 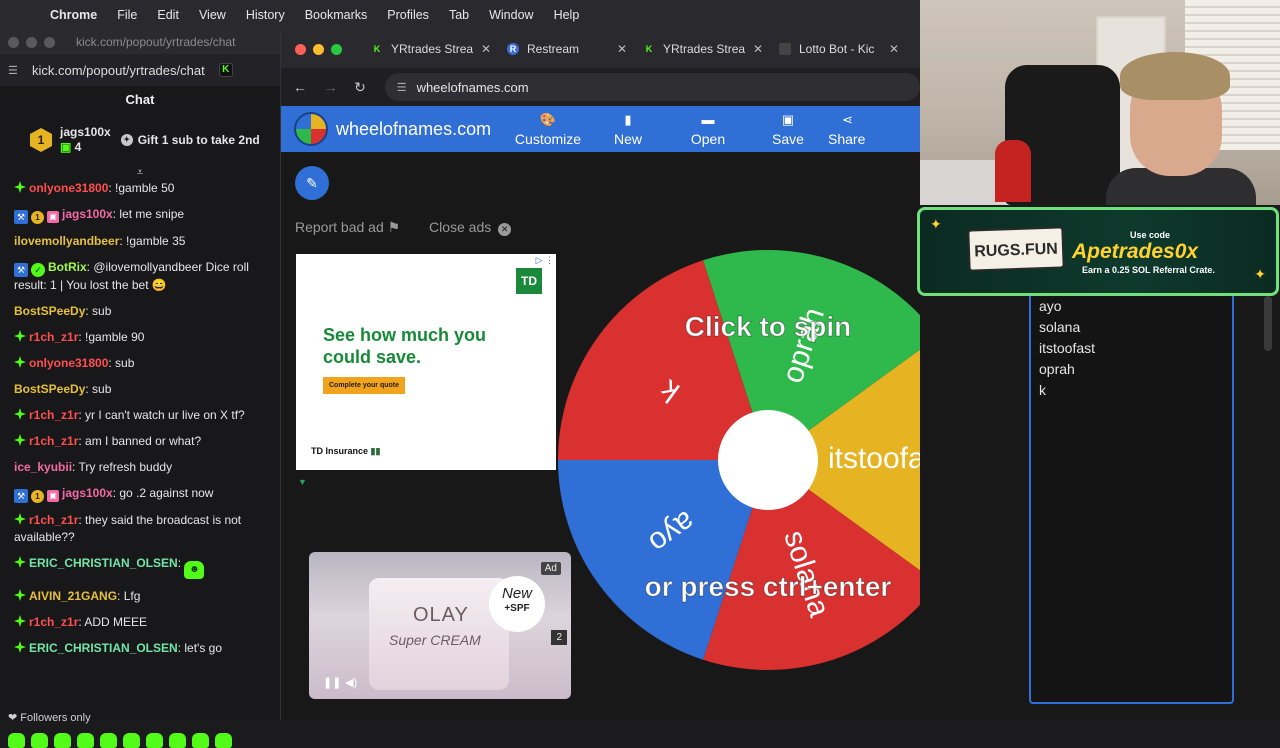 I want to click on scrollbar, so click(x=1268, y=323).